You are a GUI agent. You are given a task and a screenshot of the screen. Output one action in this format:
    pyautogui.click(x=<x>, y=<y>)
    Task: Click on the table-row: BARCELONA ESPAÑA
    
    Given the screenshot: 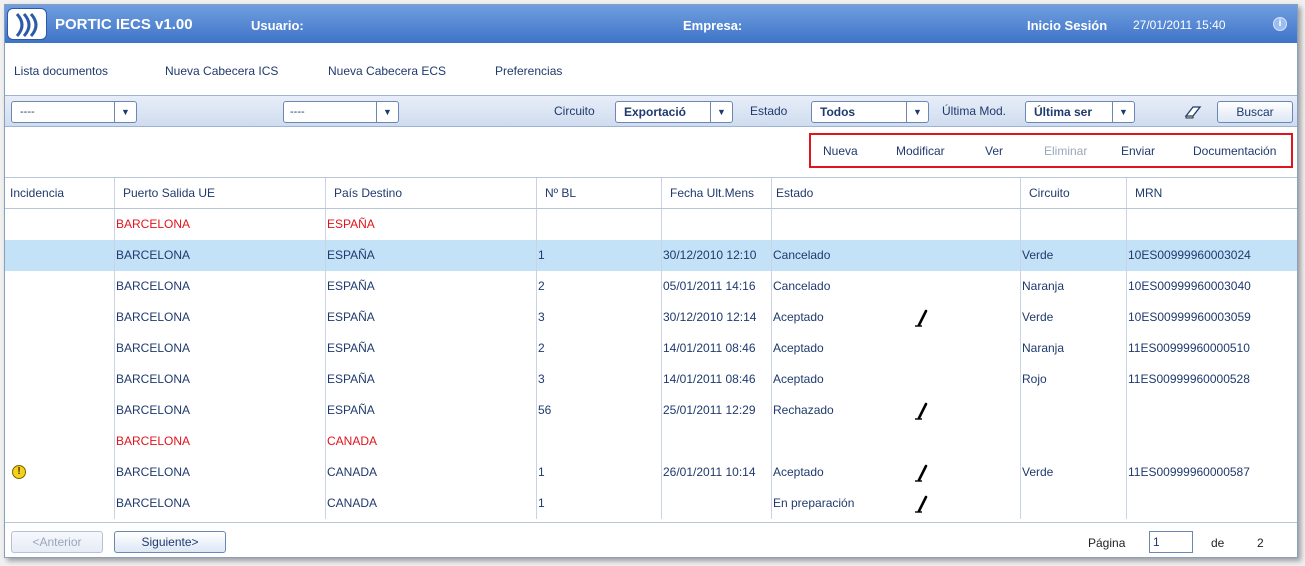 What is the action you would take?
    pyautogui.click(x=651, y=224)
    